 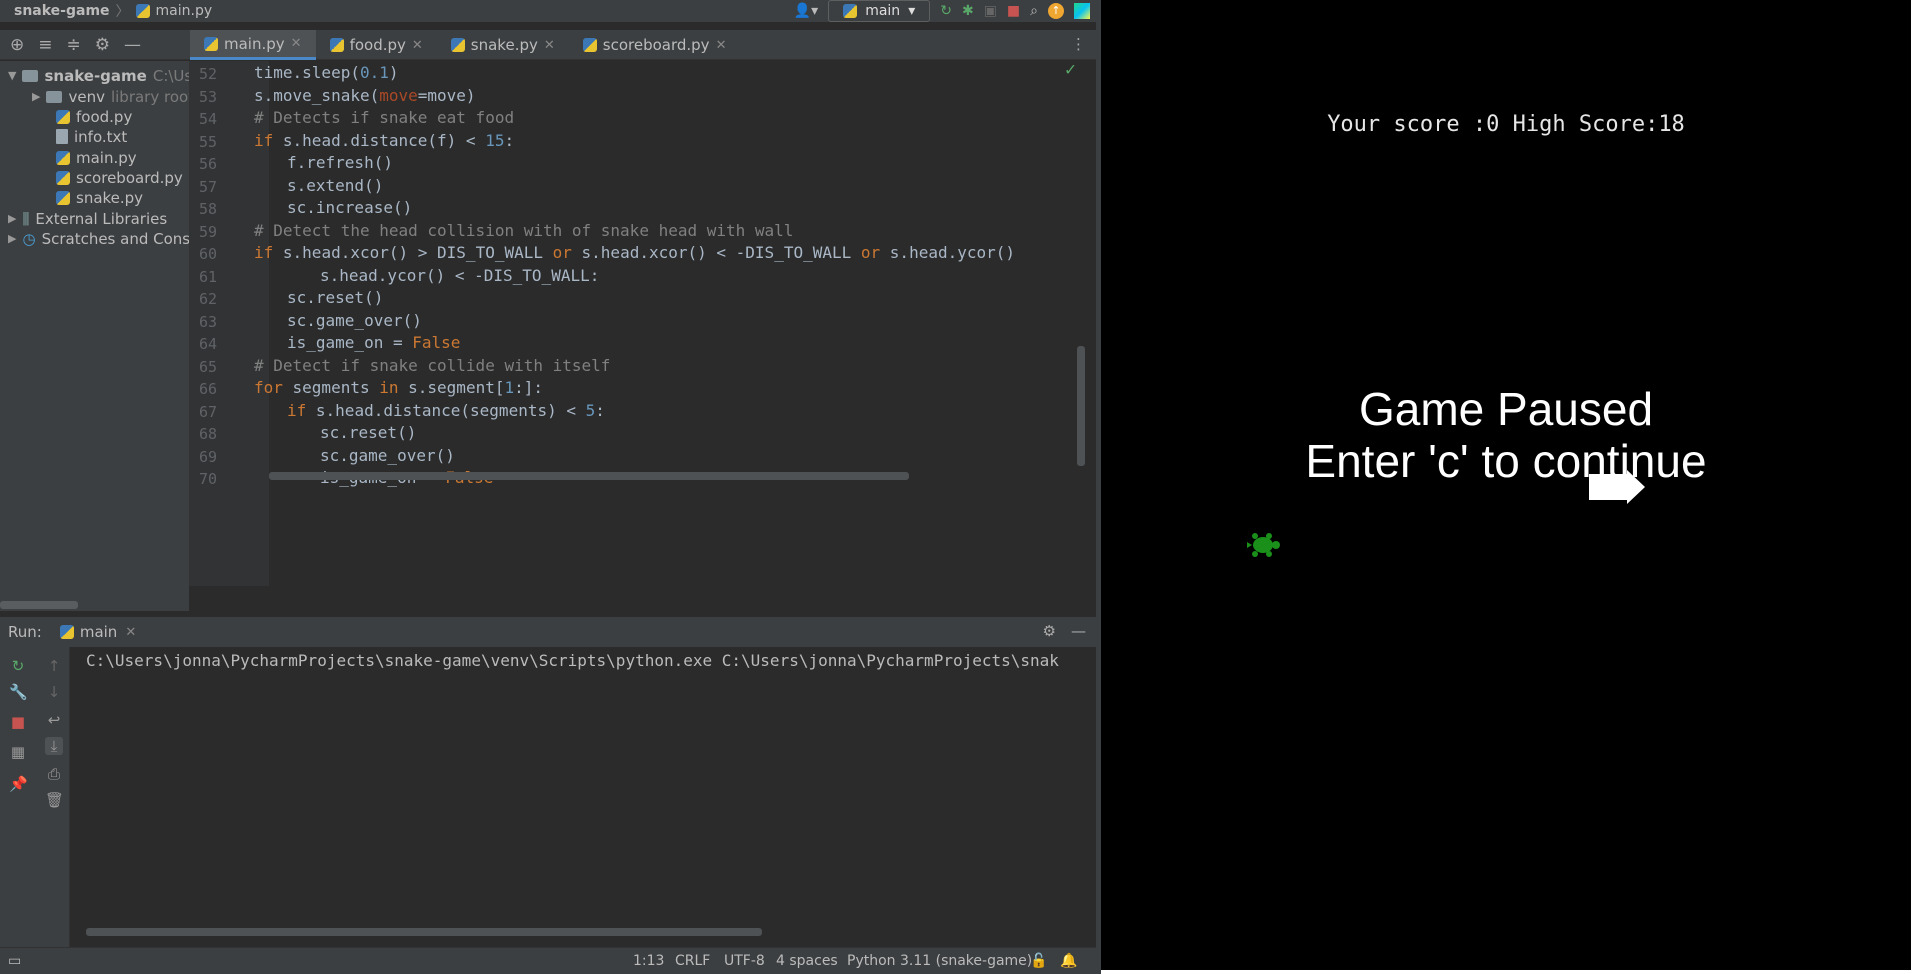 What do you see at coordinates (207, 142) in the screenshot?
I see `line-number: 55` at bounding box center [207, 142].